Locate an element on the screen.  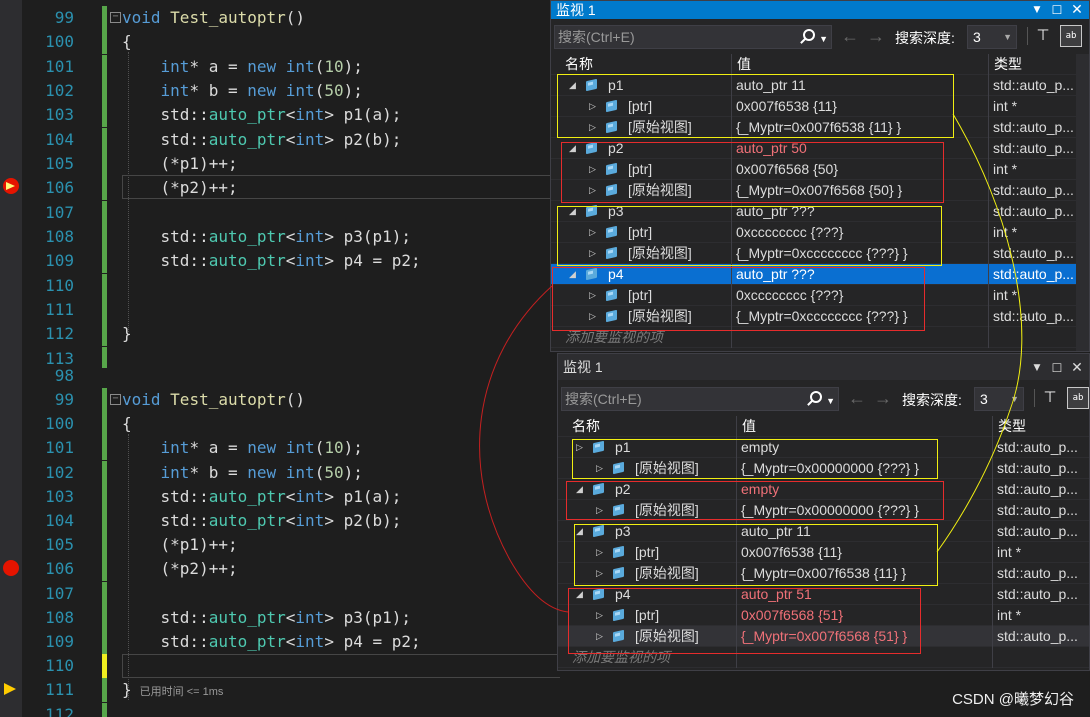
code-line: 100 { is located at coordinates (280, 424).